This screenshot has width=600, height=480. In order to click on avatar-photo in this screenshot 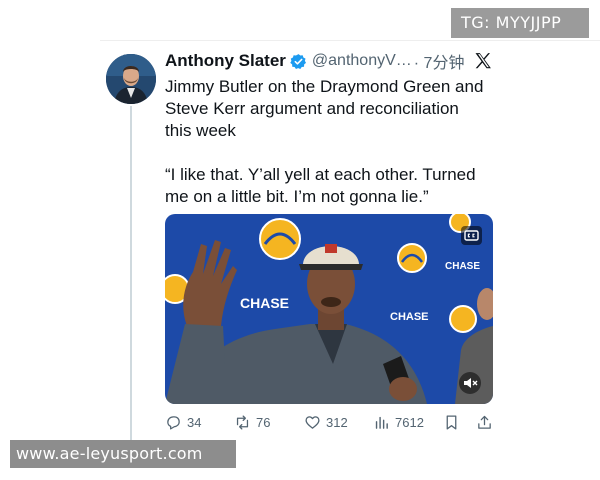, I will do `click(131, 79)`.